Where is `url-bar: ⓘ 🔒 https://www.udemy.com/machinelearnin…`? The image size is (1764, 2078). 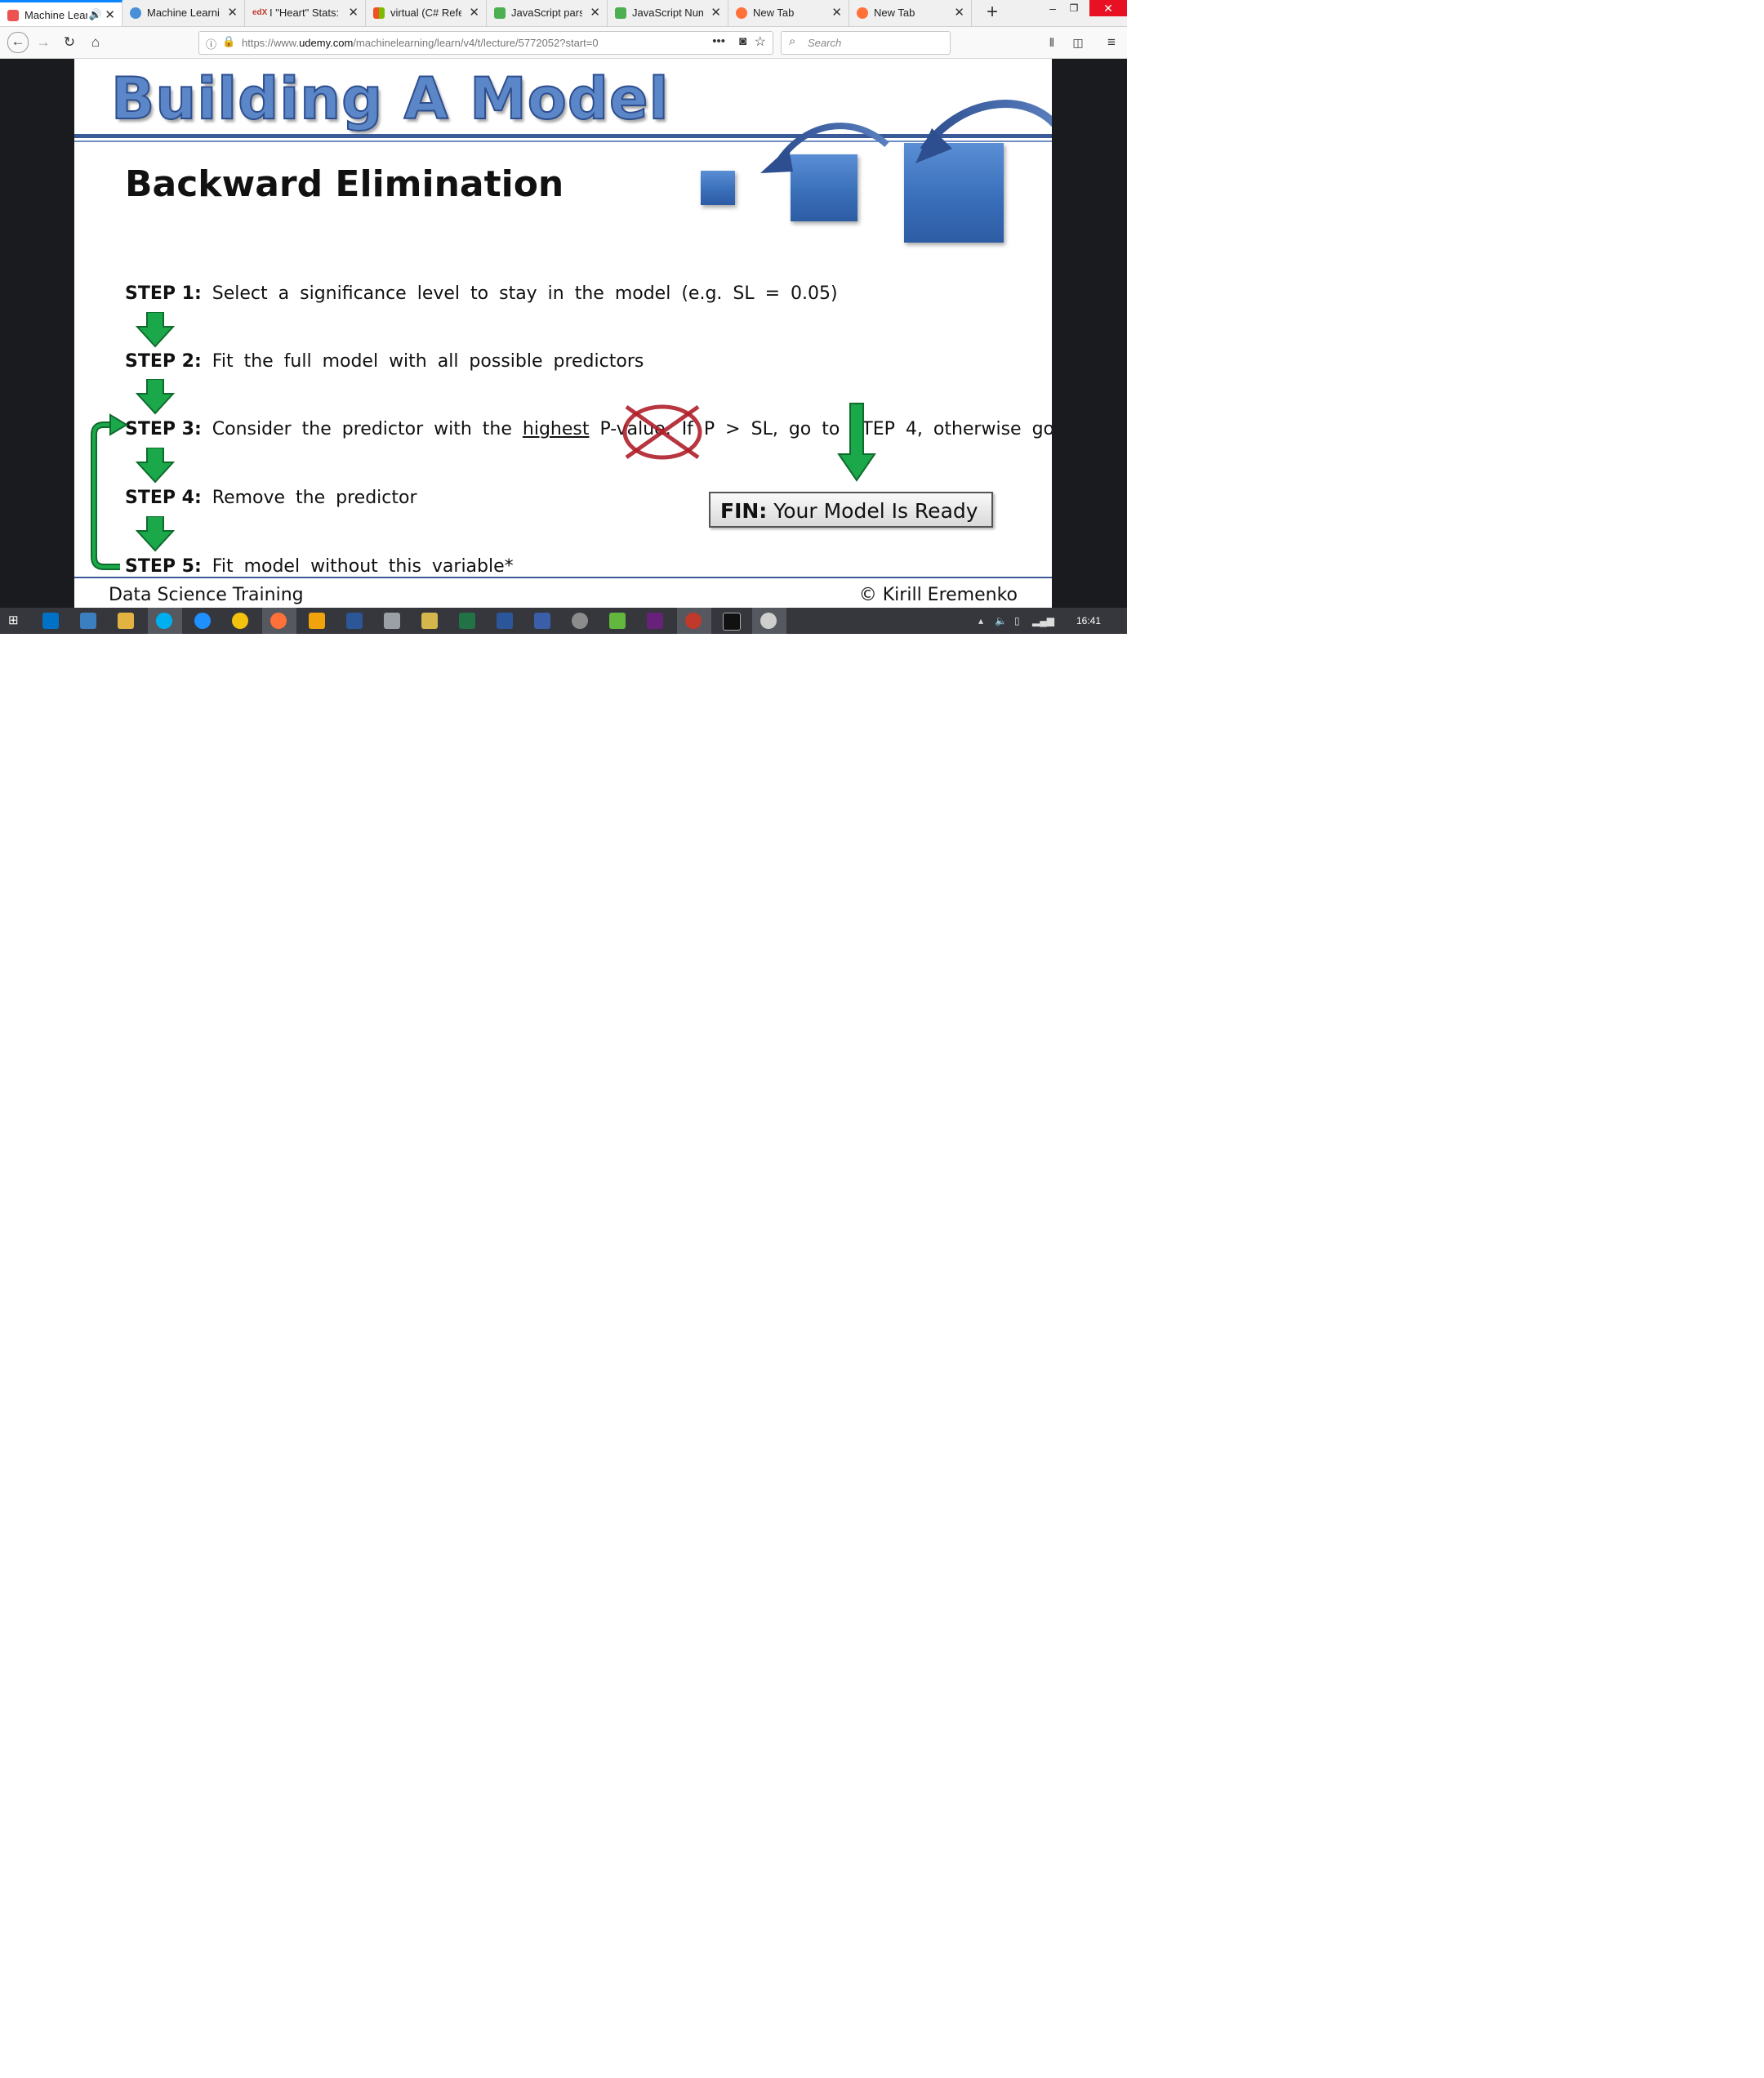 url-bar: ⓘ 🔒 https://www.udemy.com/machinelearnin… is located at coordinates (485, 43).